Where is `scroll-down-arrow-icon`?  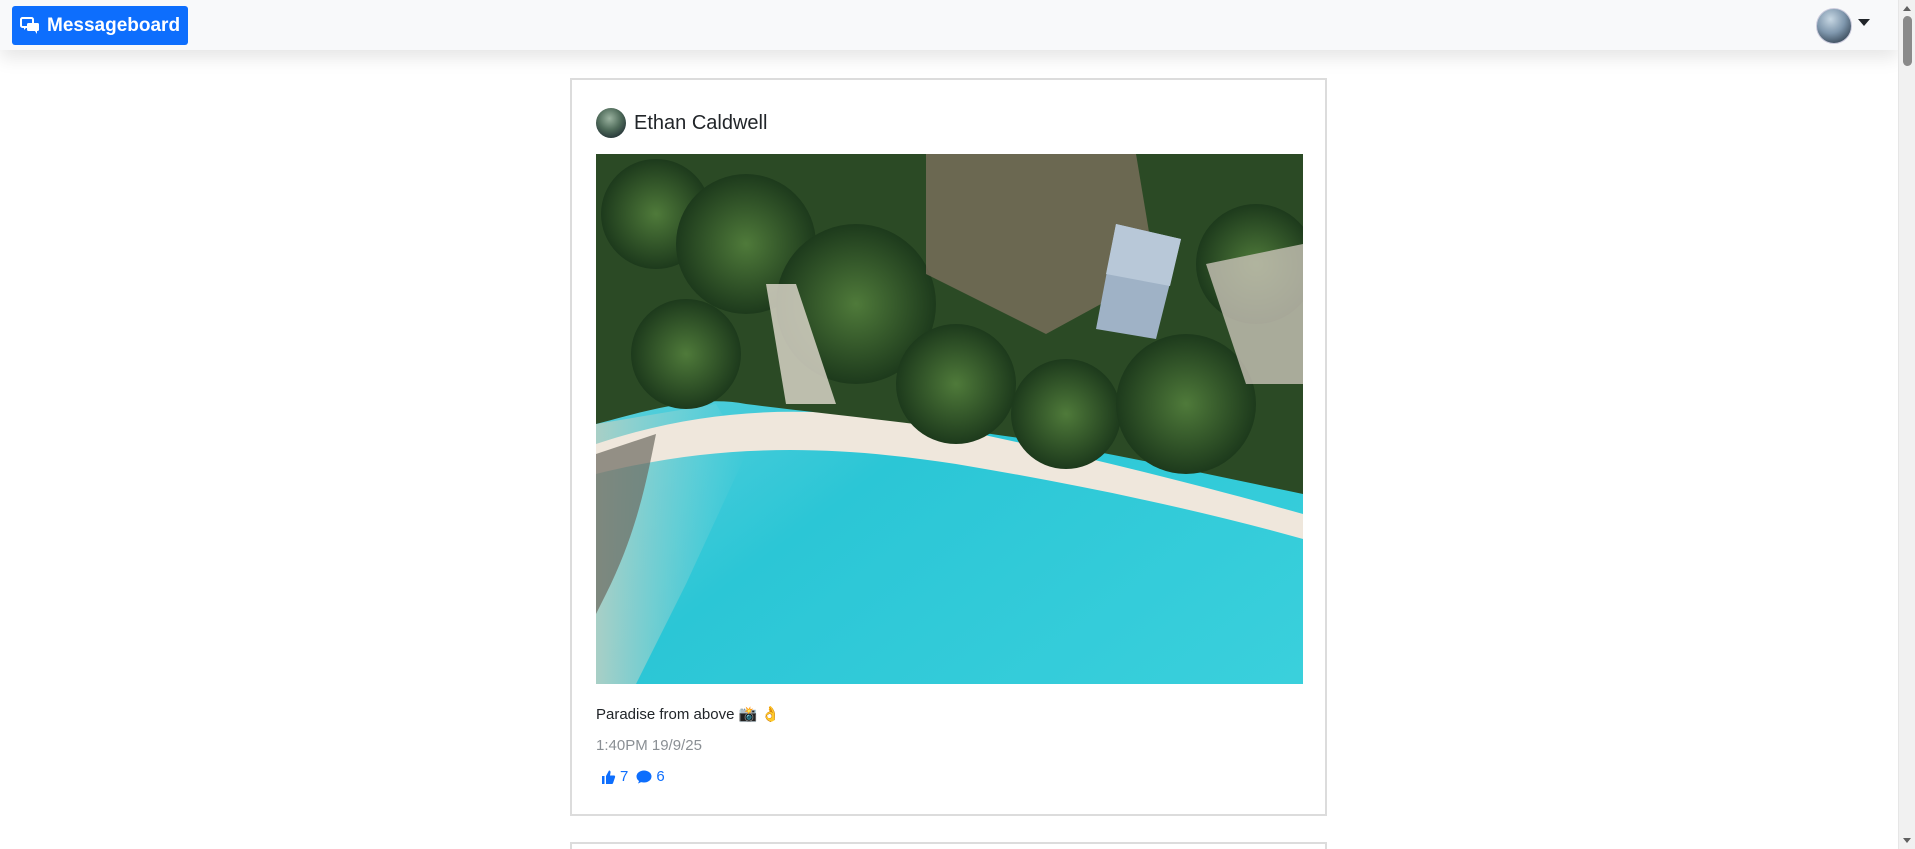
scroll-down-arrow-icon is located at coordinates (1907, 840).